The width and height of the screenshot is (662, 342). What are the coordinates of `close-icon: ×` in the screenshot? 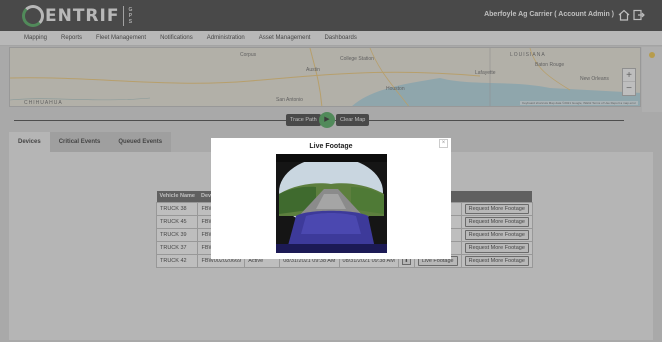 It's located at (443, 143).